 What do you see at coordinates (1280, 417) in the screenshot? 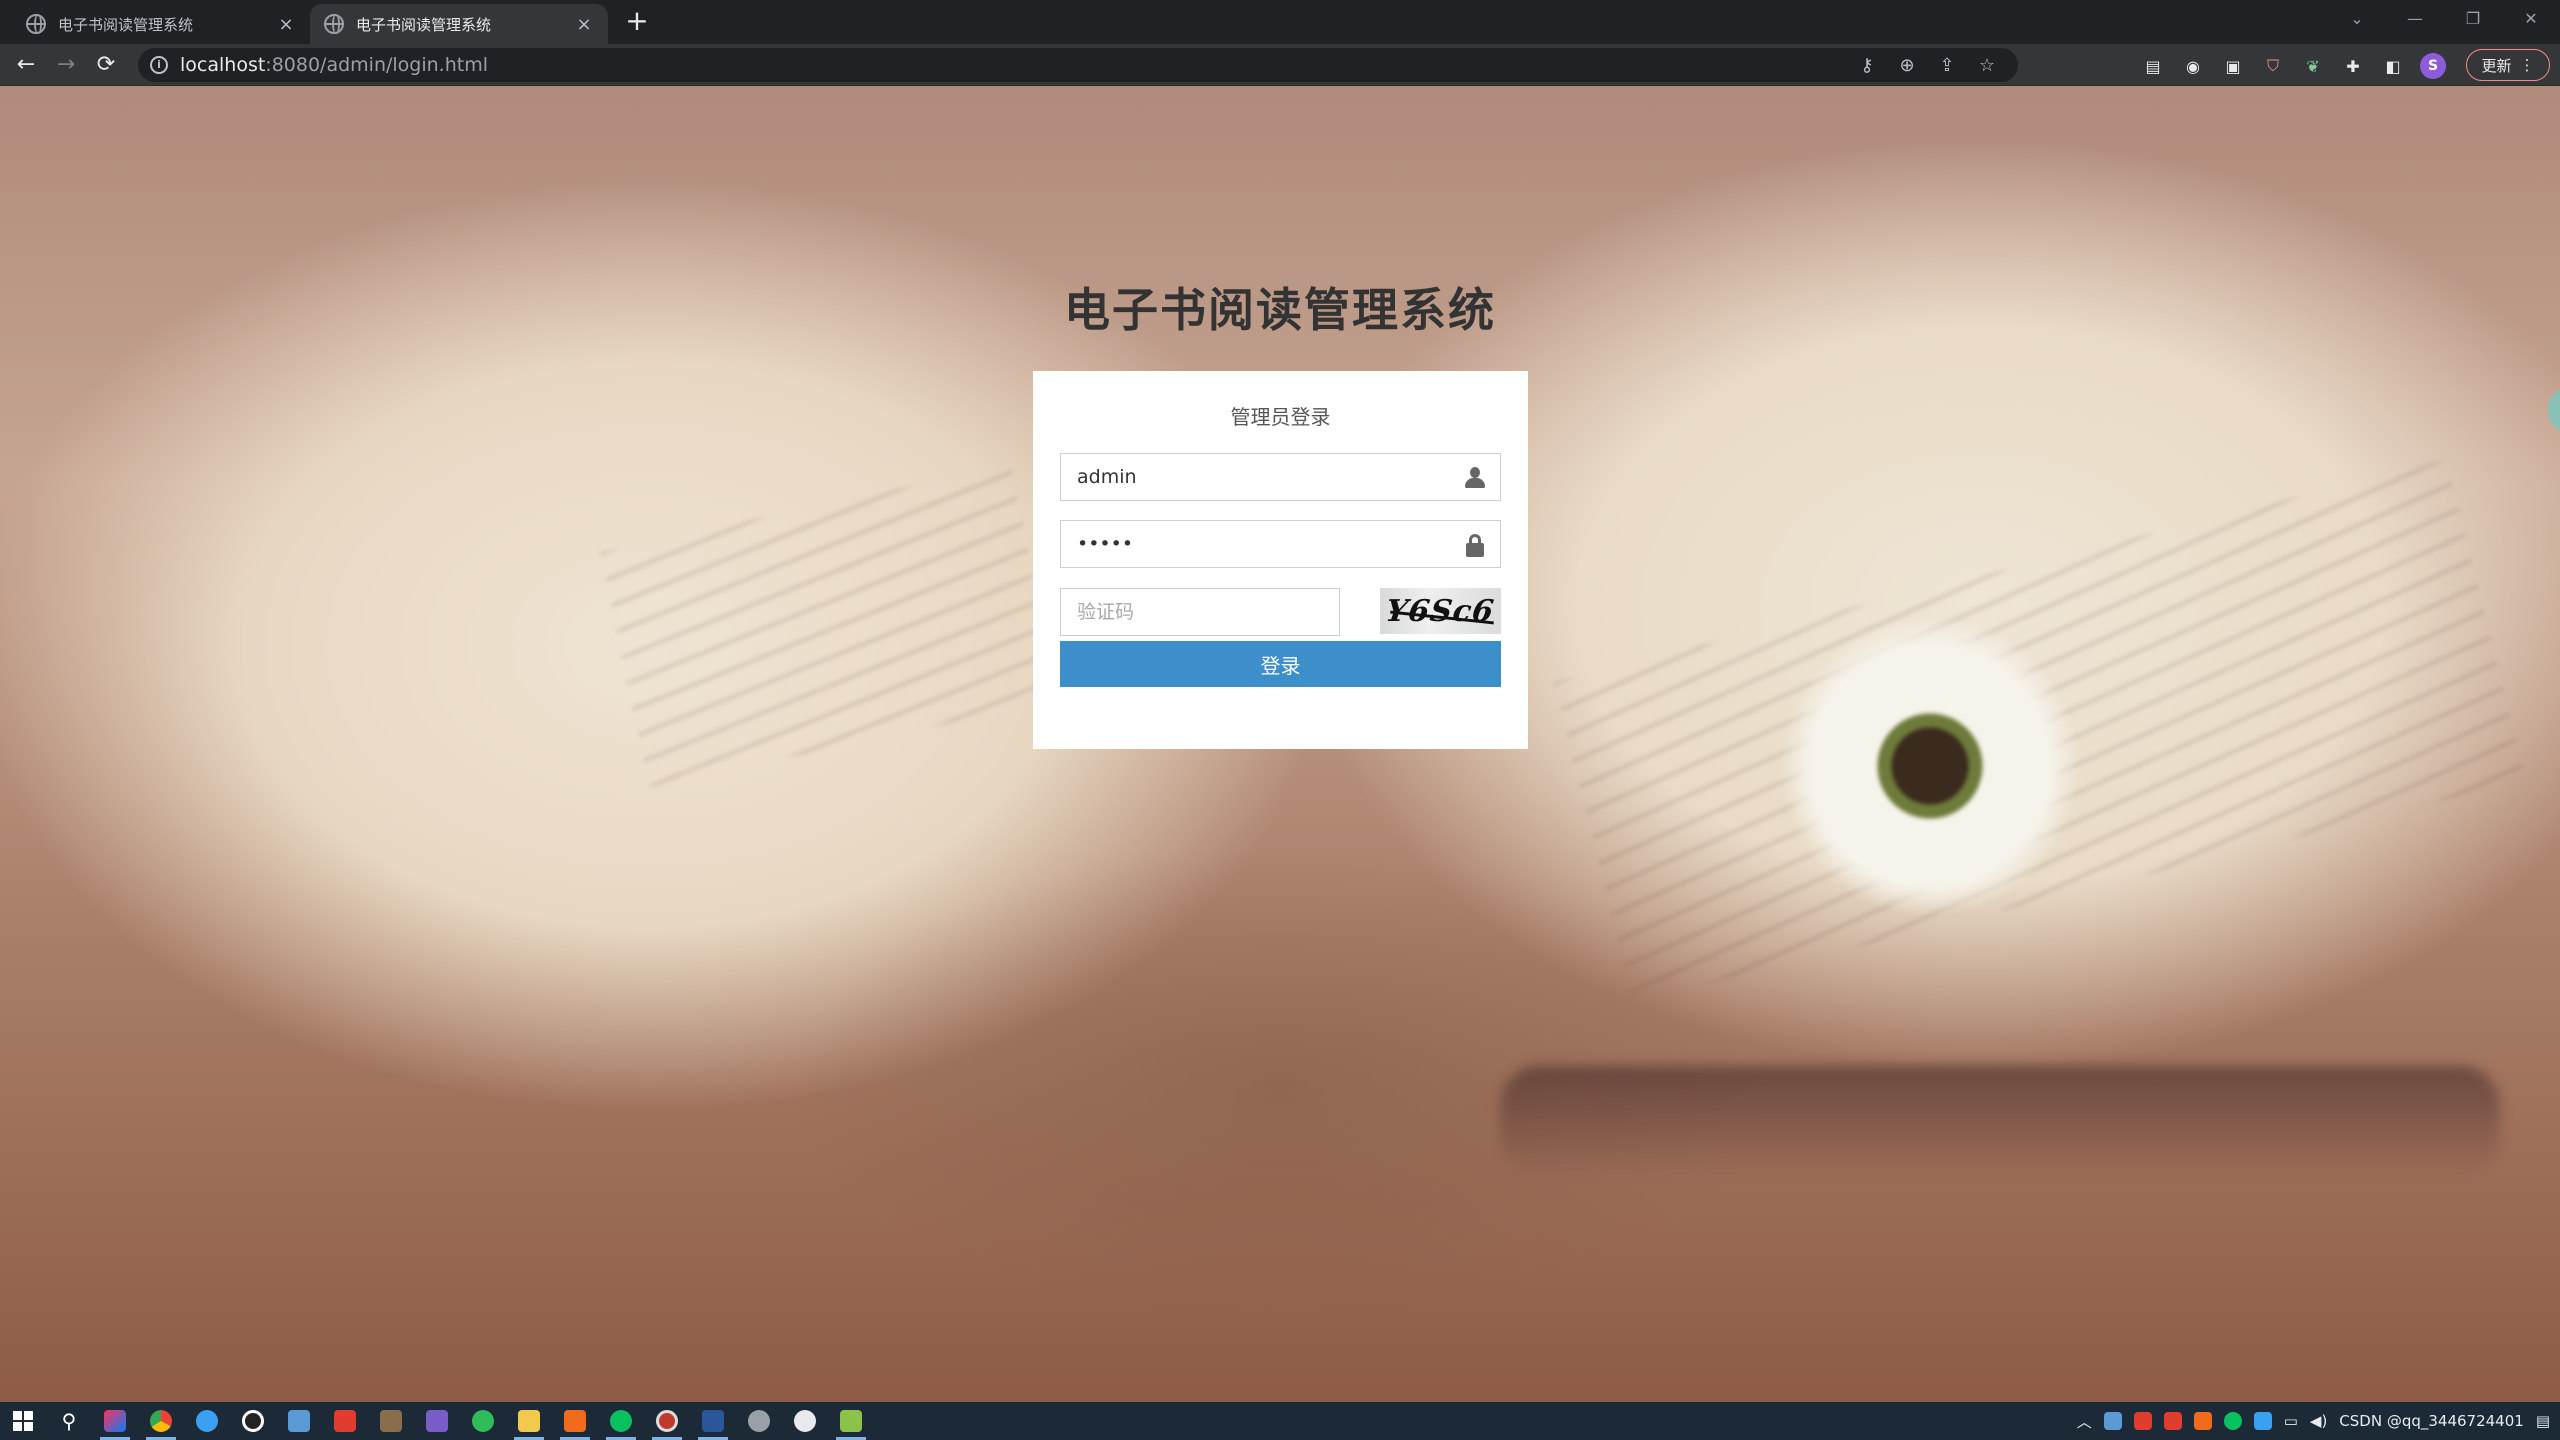
I see `login-subtitle: 管理员登录` at bounding box center [1280, 417].